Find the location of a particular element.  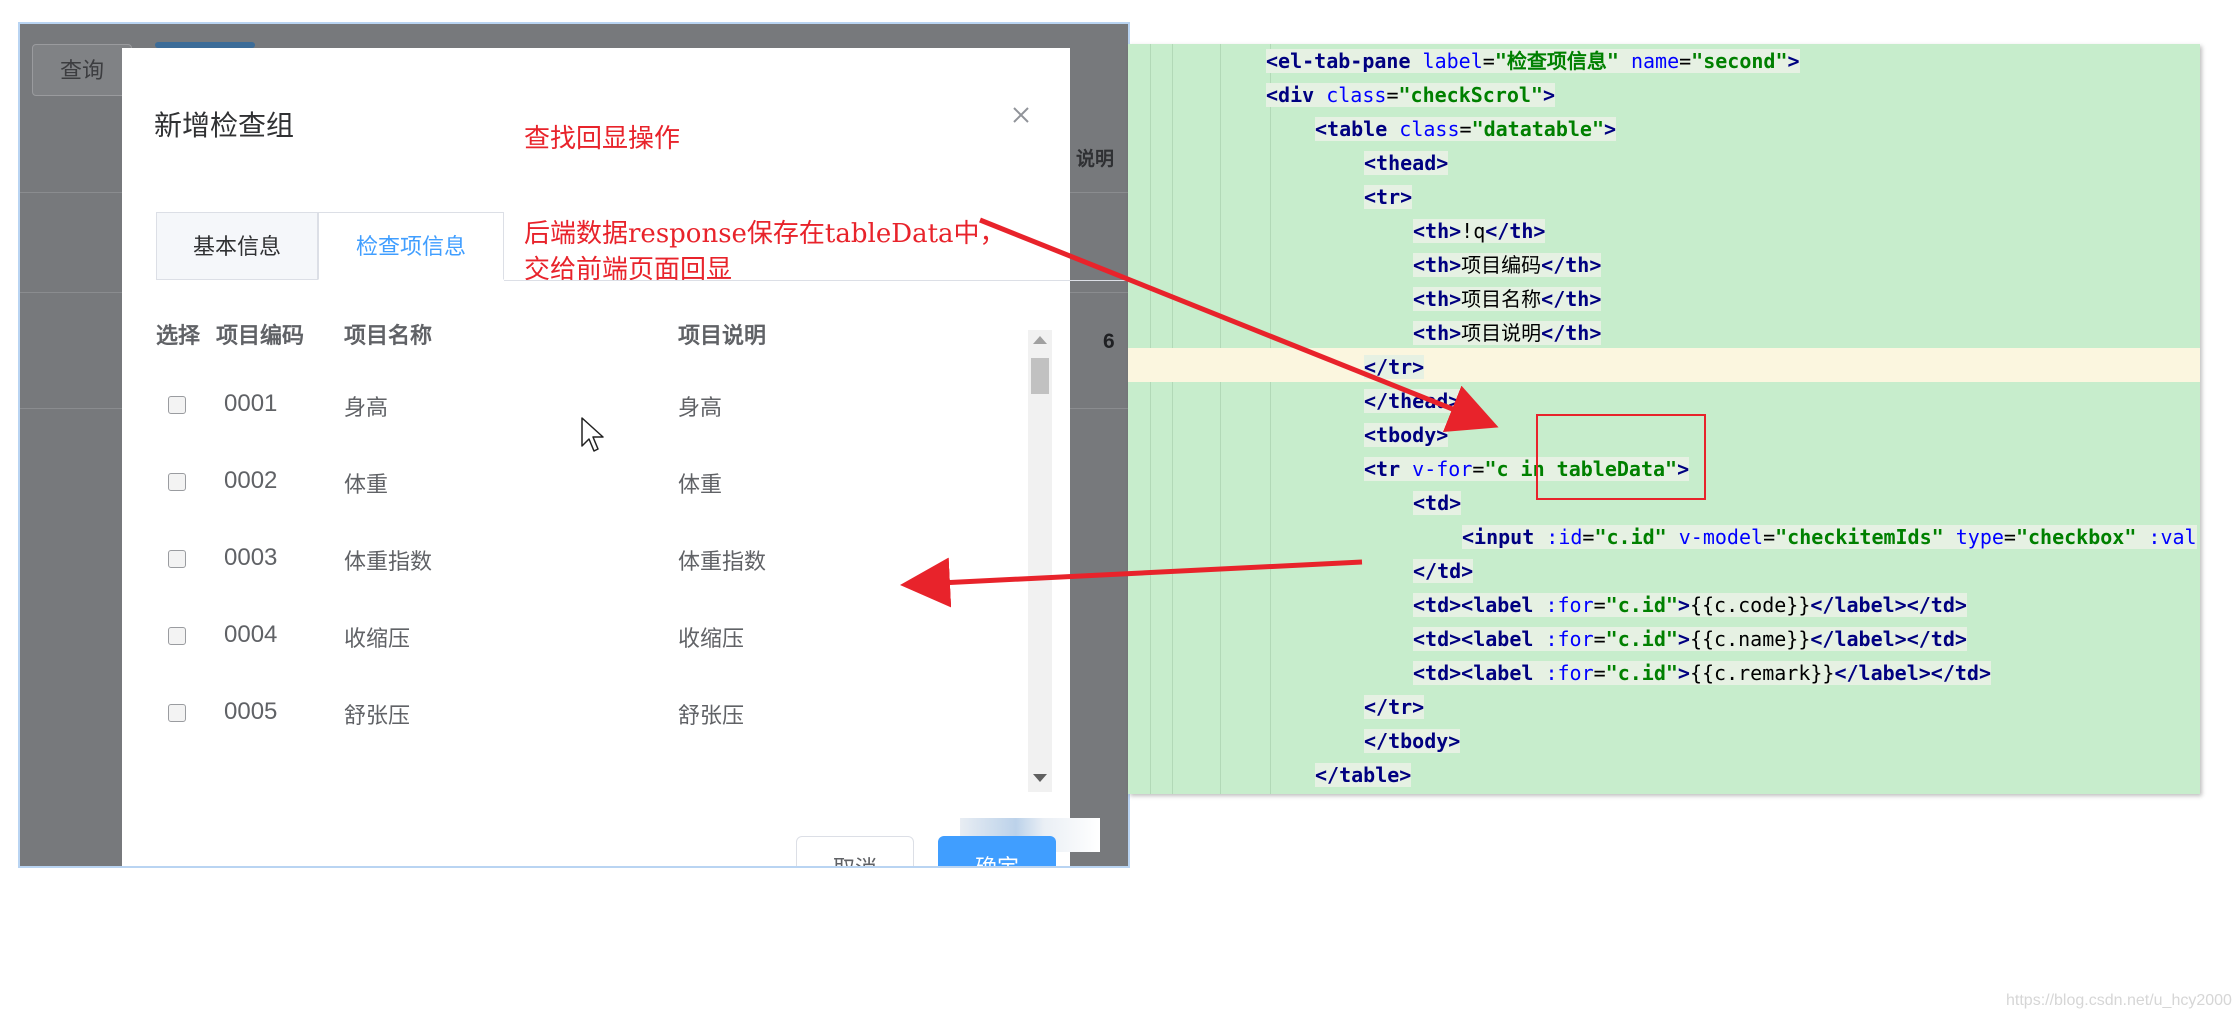

confirm-button: 确定 is located at coordinates (997, 851).